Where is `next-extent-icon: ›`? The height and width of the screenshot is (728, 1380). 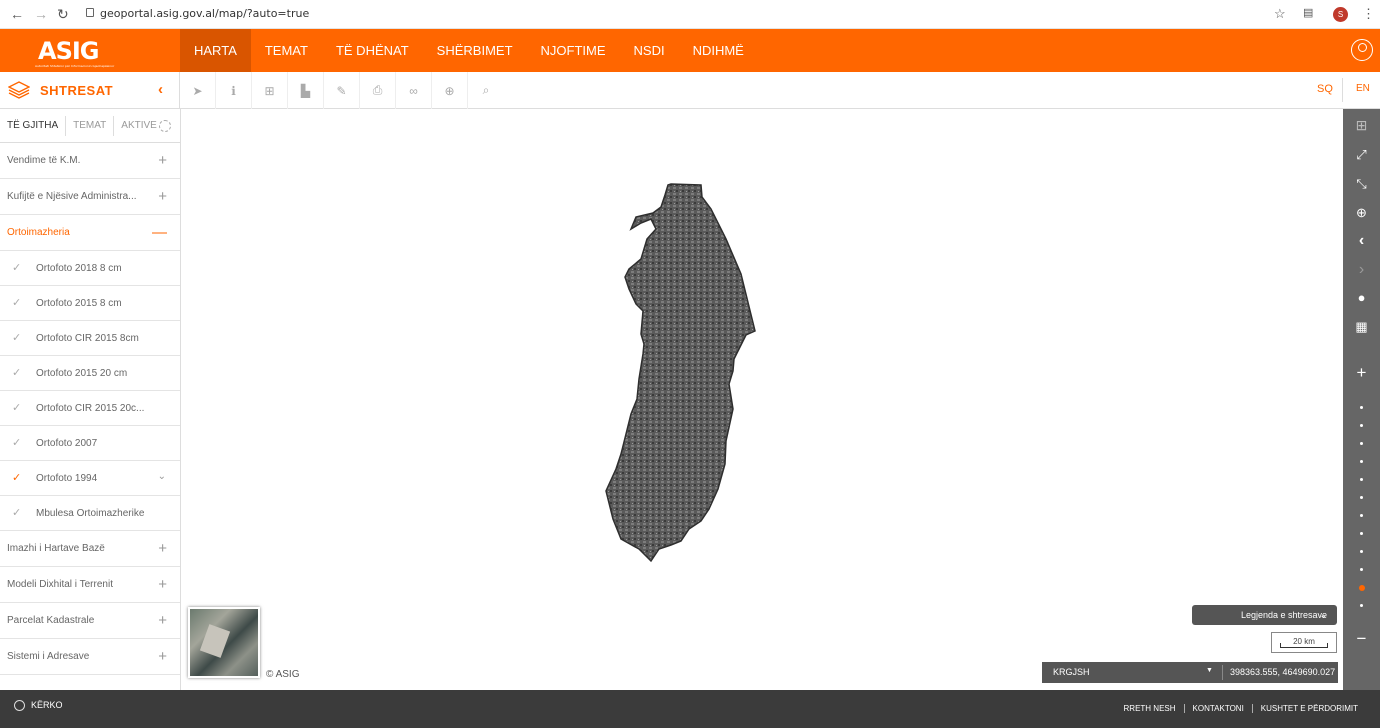
next-extent-icon: › is located at coordinates (1361, 270).